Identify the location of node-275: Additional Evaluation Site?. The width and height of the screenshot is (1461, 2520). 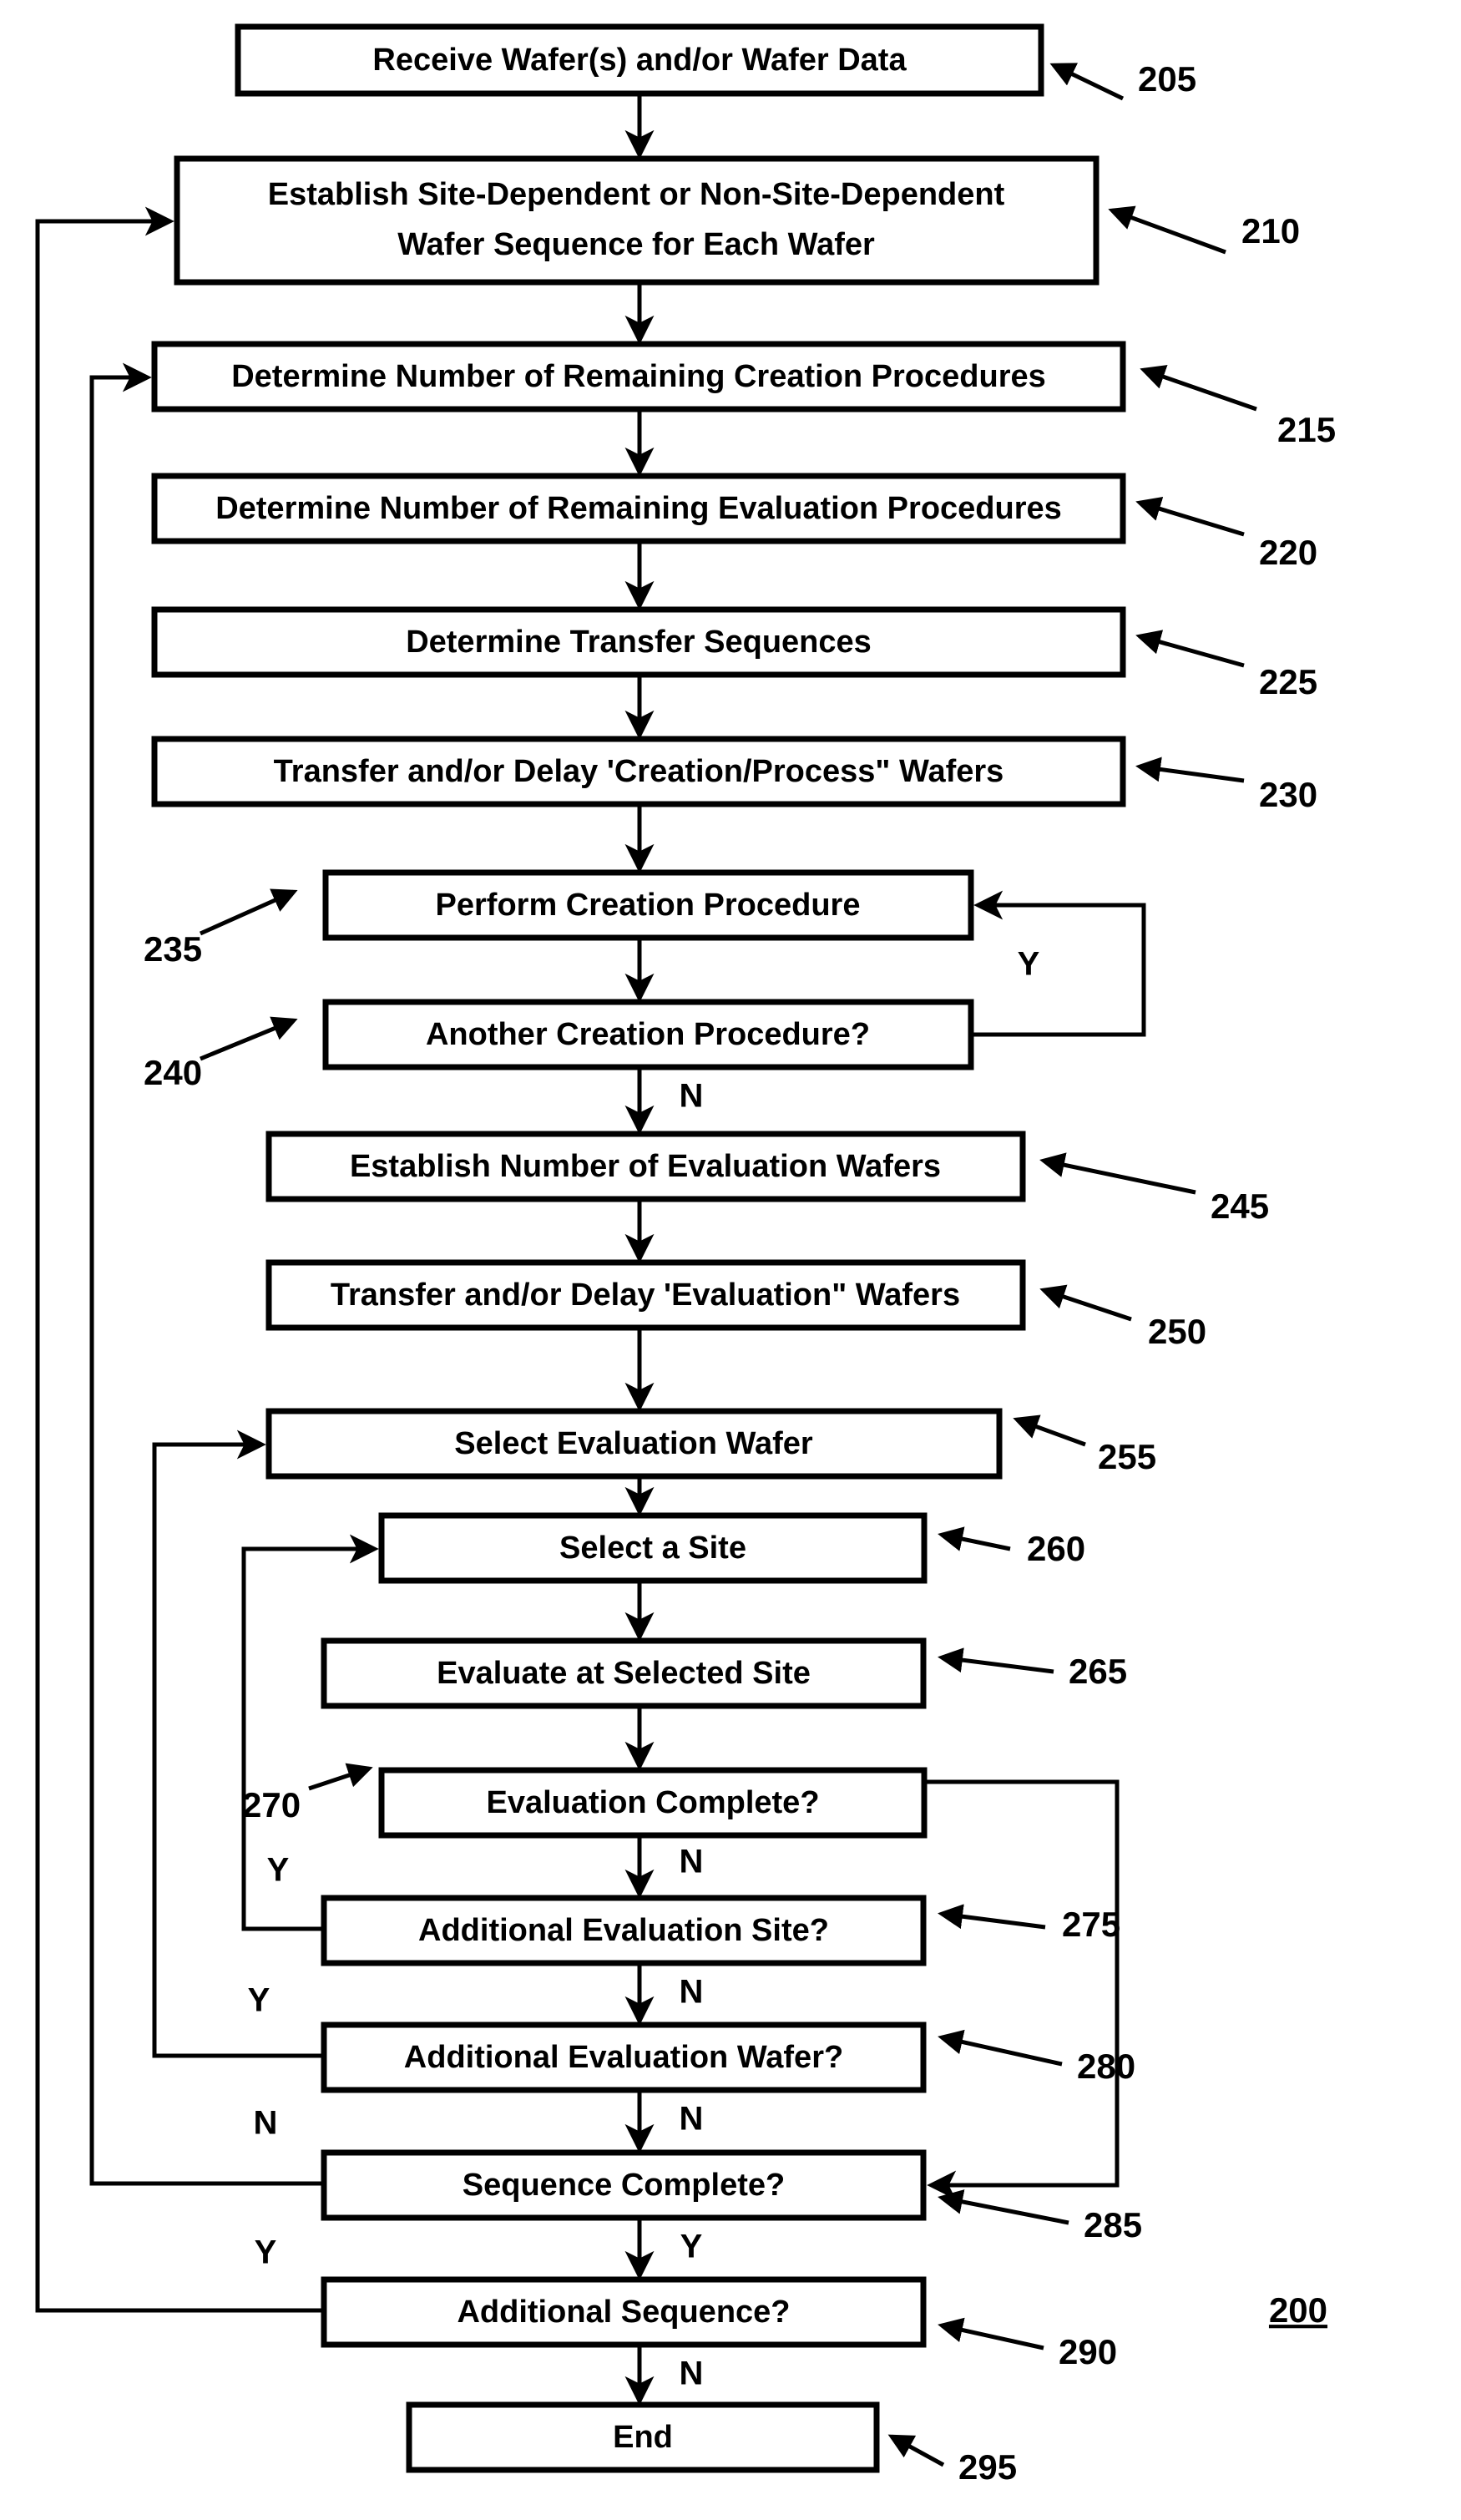
(624, 1930).